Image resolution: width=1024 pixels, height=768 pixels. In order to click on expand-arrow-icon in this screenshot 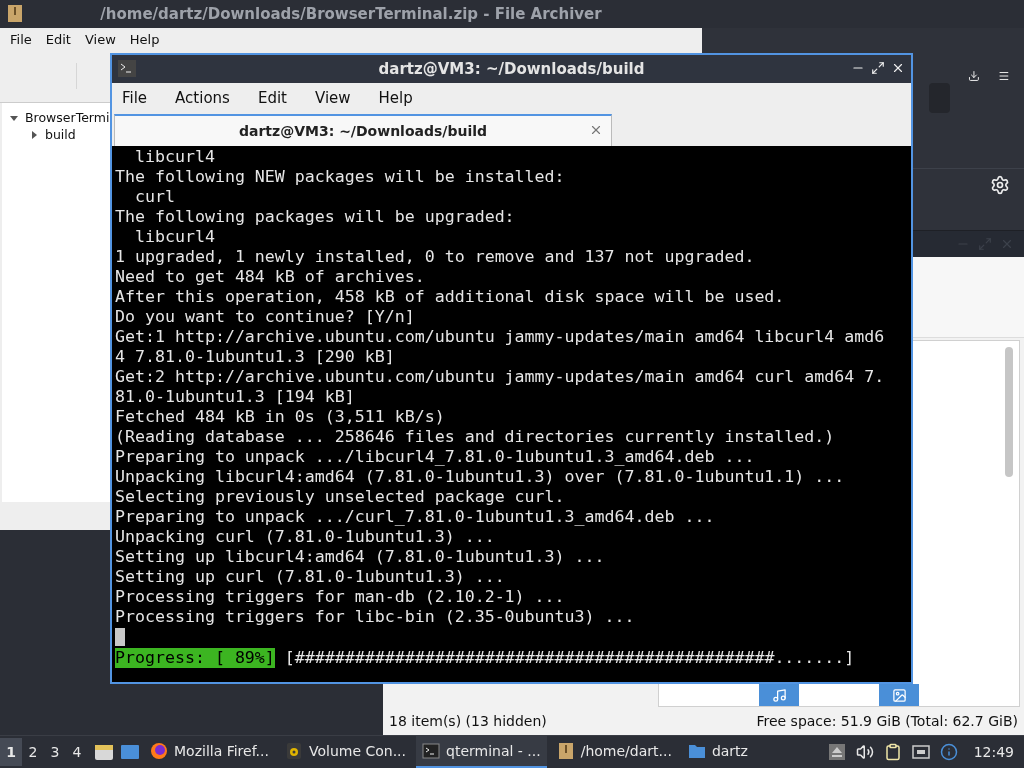, I will do `click(34, 134)`.